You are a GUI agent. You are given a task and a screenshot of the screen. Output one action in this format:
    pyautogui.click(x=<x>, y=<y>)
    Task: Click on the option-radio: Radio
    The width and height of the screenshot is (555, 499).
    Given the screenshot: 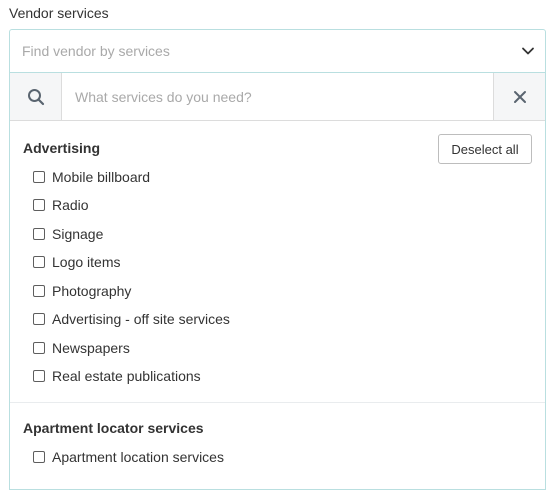 What is the action you would take?
    pyautogui.click(x=61, y=205)
    